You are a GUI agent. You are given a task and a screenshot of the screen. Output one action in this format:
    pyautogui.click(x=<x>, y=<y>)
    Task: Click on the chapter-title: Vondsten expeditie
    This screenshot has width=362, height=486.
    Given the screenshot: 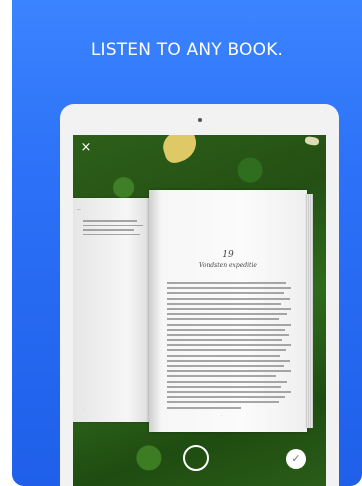 What is the action you would take?
    pyautogui.click(x=228, y=265)
    